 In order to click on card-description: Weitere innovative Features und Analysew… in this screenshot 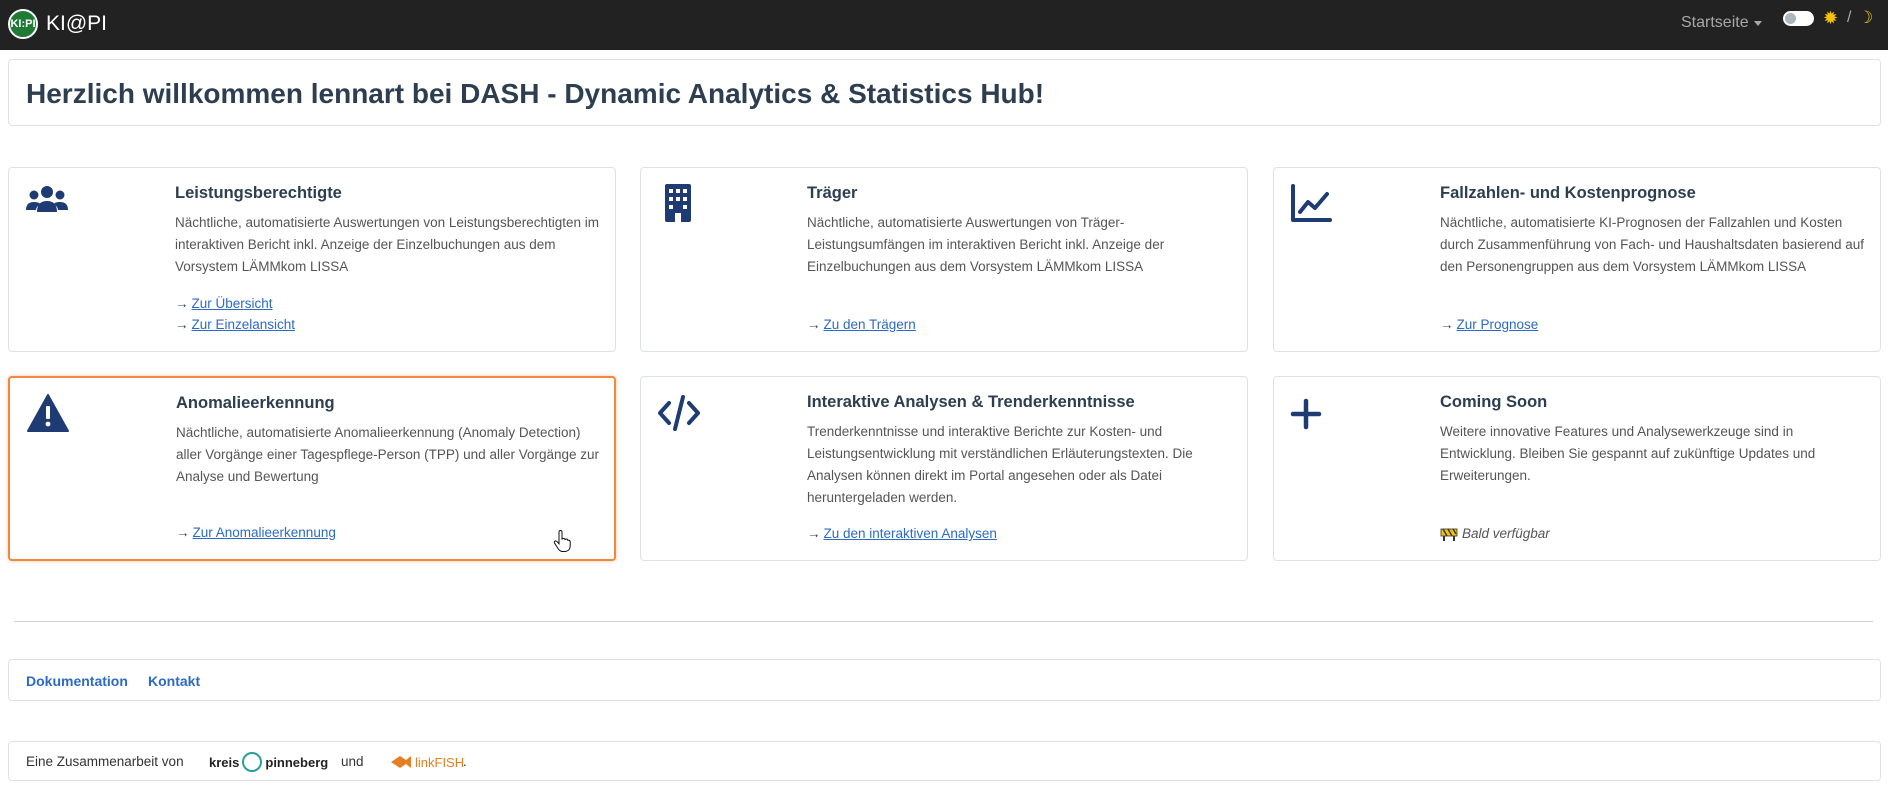, I will do `click(1628, 453)`.